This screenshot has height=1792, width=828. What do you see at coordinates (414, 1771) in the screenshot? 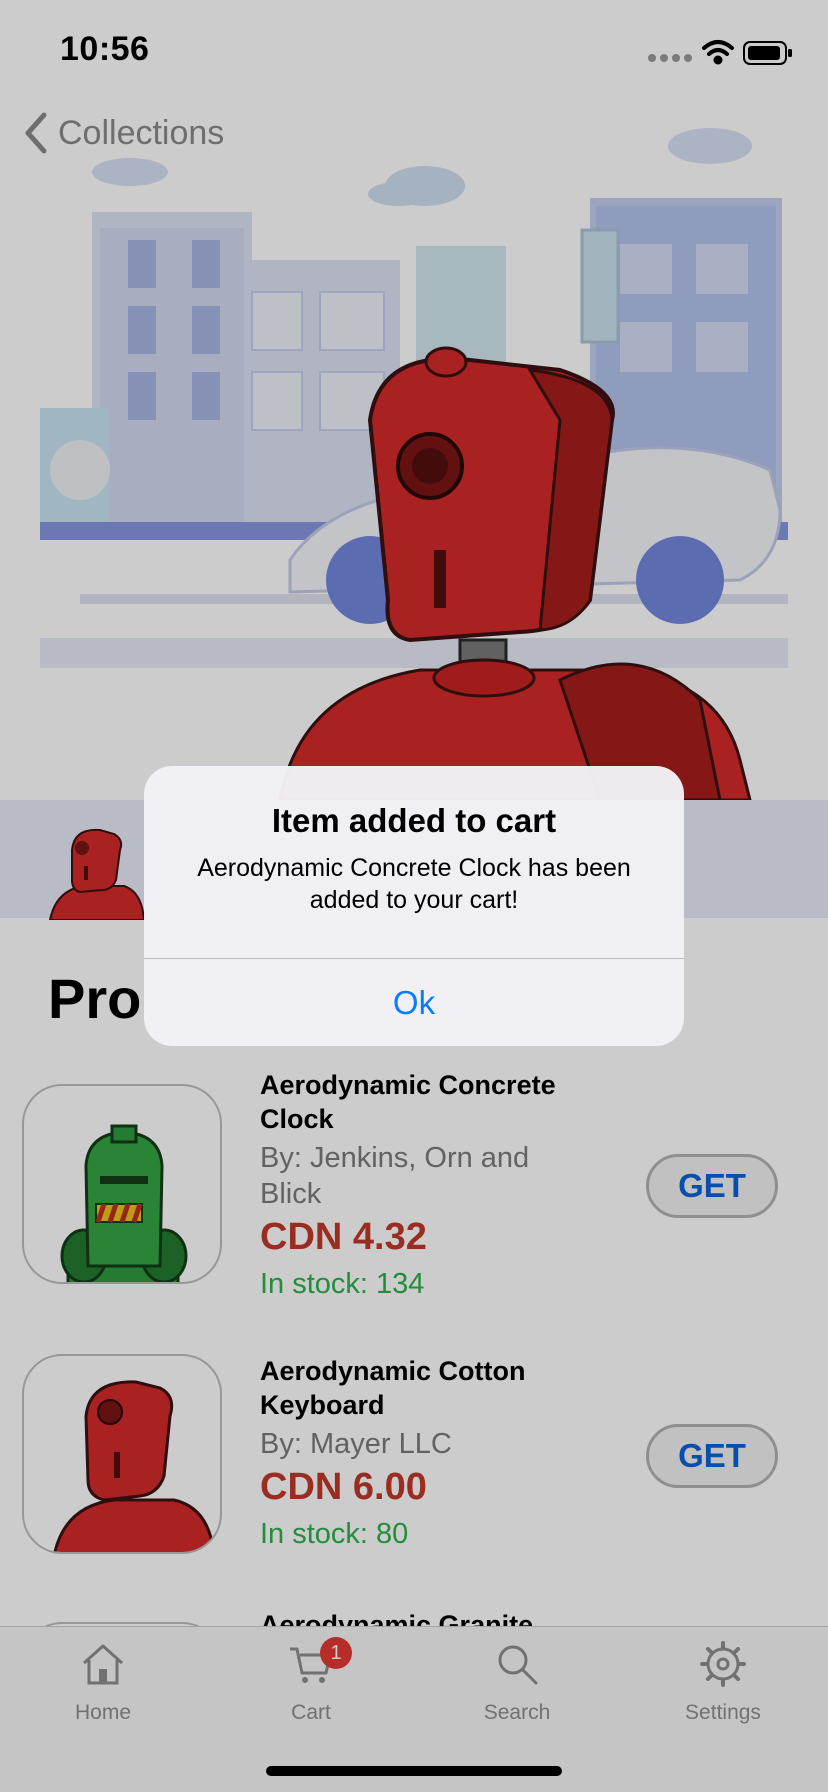
I see `home-indicator` at bounding box center [414, 1771].